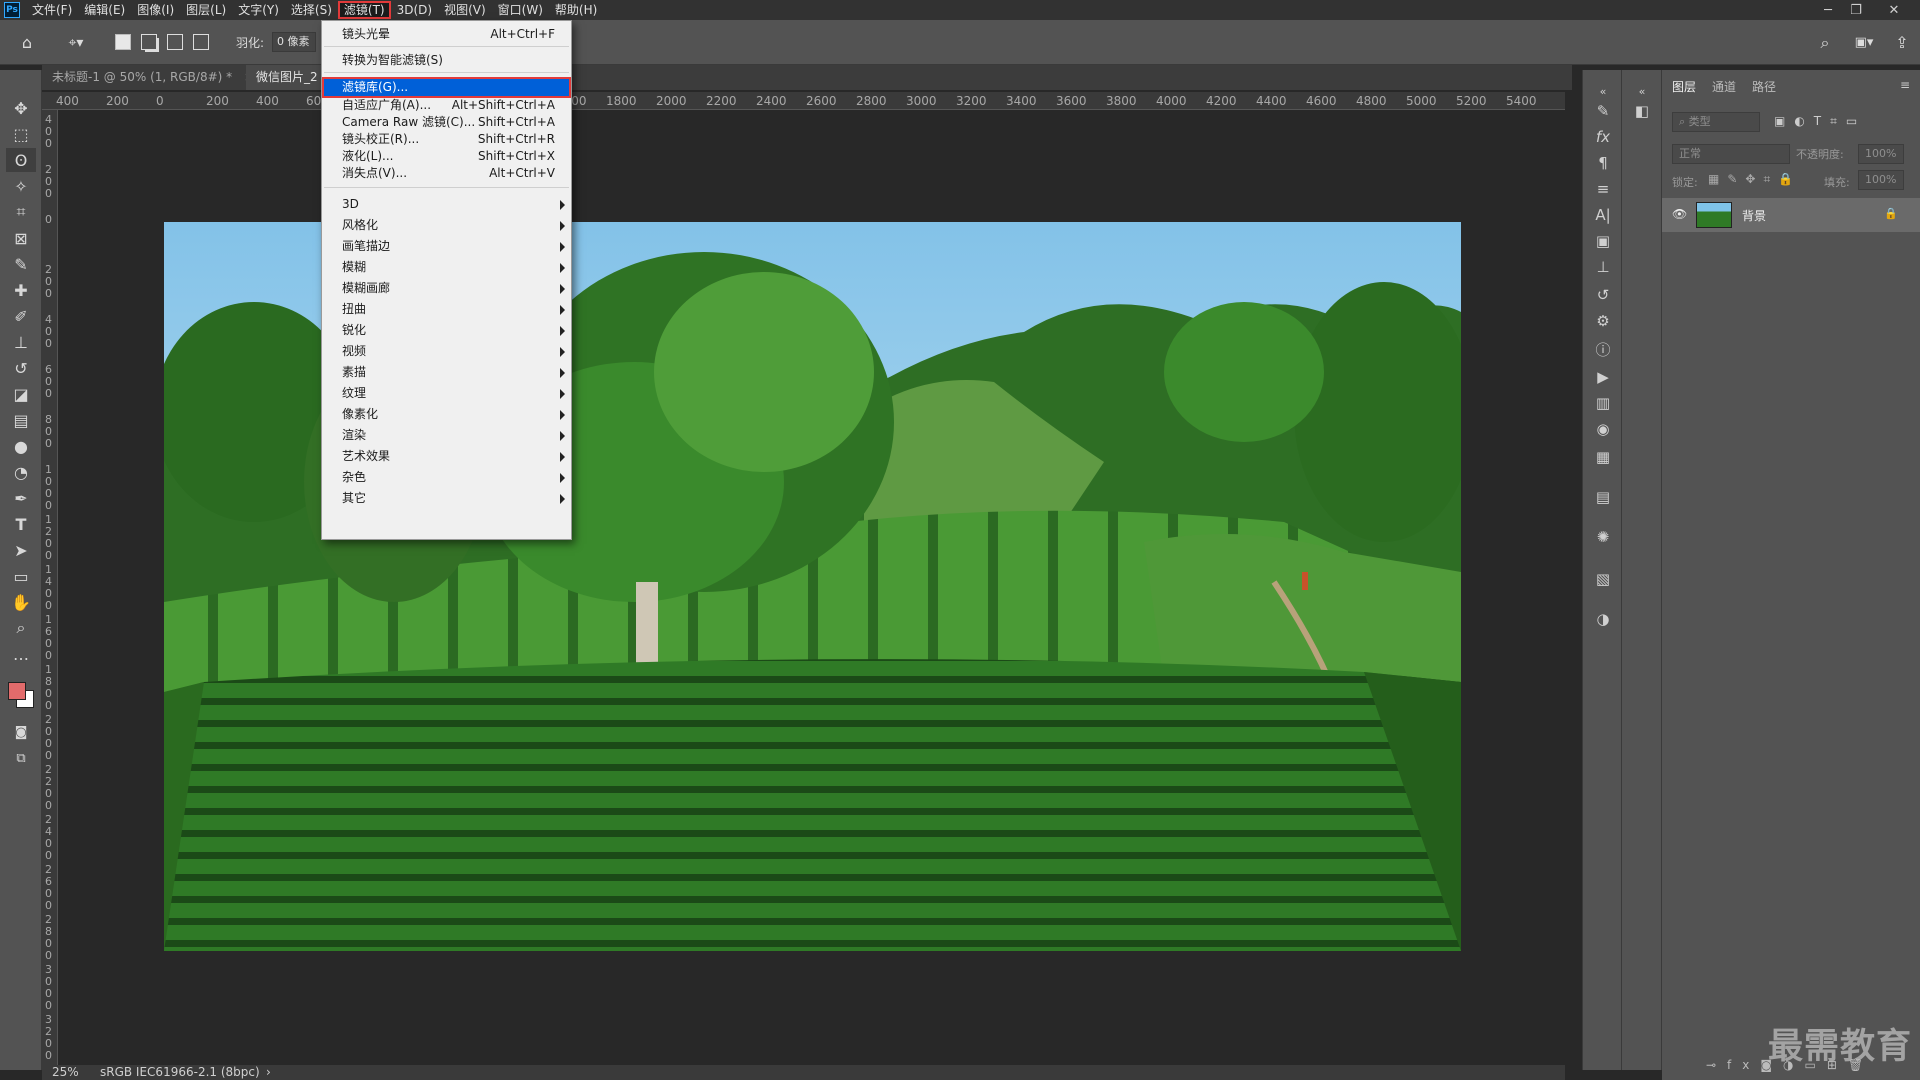 The image size is (1920, 1080). Describe the element at coordinates (1603, 457) in the screenshot. I see `table-icon: ▦` at that location.